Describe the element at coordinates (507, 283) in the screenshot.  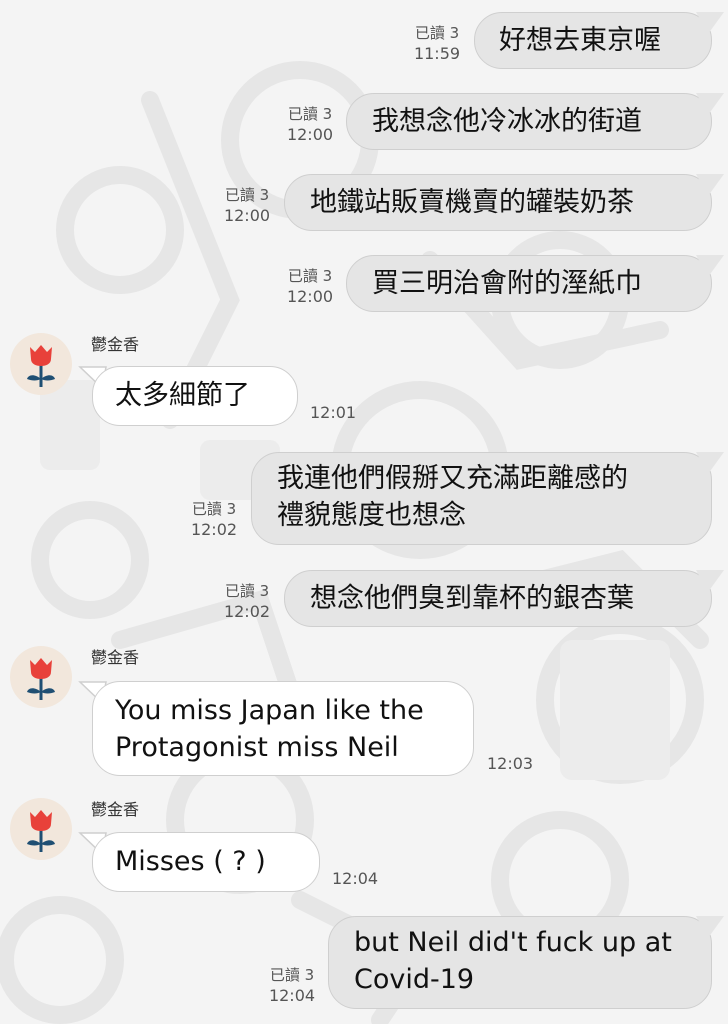
I see `message-text: 買三明治會附的溼紙巾` at that location.